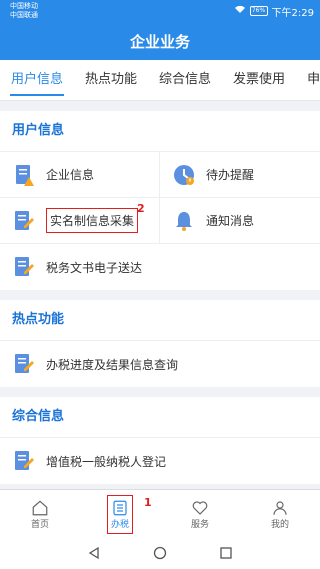 This screenshot has height=569, width=320. Describe the element at coordinates (230, 221) in the screenshot. I see `notification-label: 通知消息` at that location.